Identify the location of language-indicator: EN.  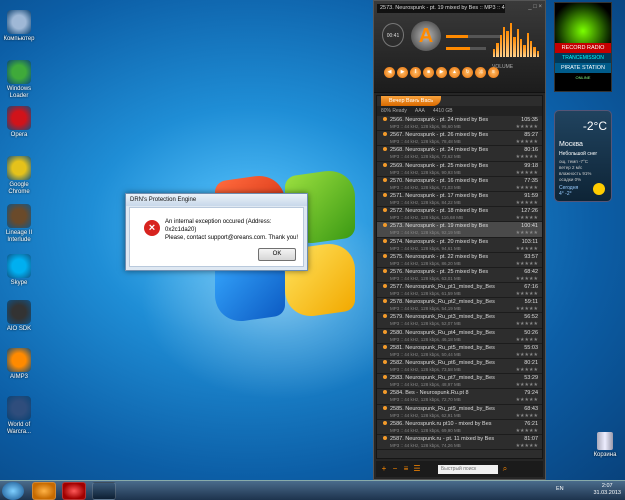
(560, 489).